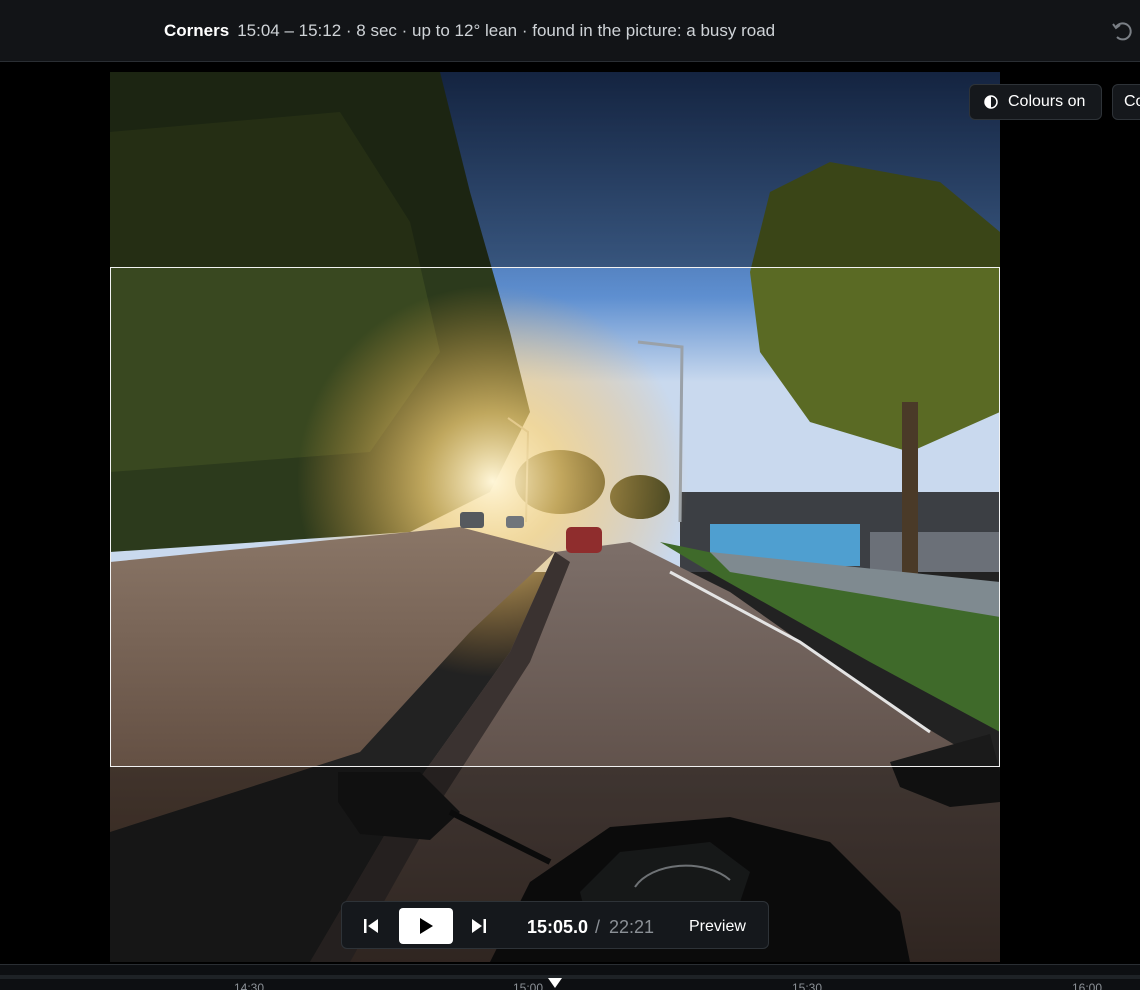 This screenshot has width=1140, height=990. What do you see at coordinates (632, 927) in the screenshot?
I see `total-time: 22:21` at bounding box center [632, 927].